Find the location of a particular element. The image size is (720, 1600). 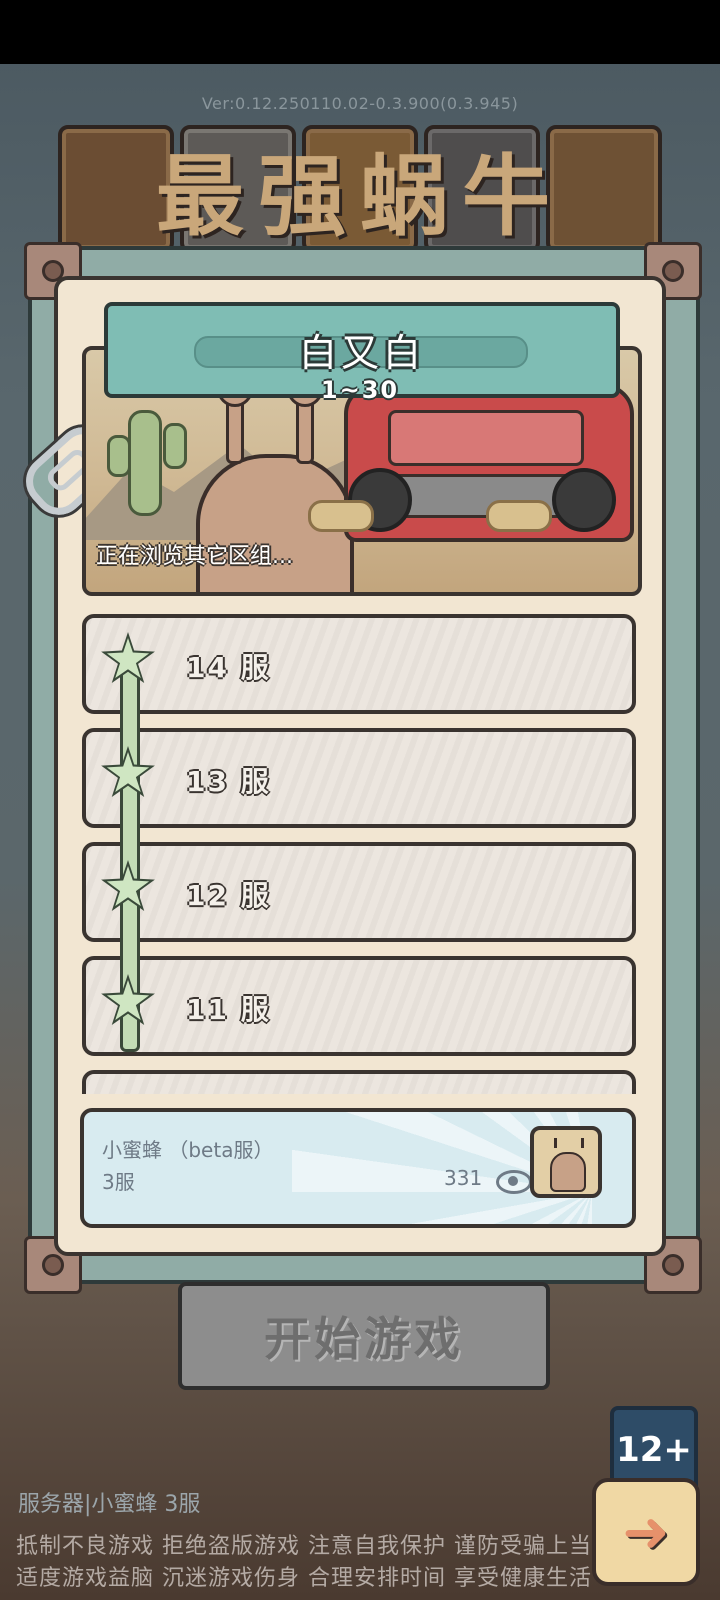

server-label: 11 服 is located at coordinates (228, 1009).